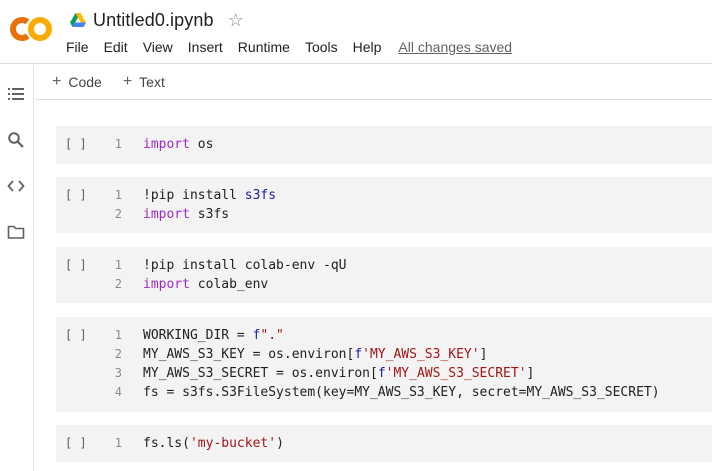  What do you see at coordinates (116, 47) in the screenshot?
I see `menu-edit: Edit` at bounding box center [116, 47].